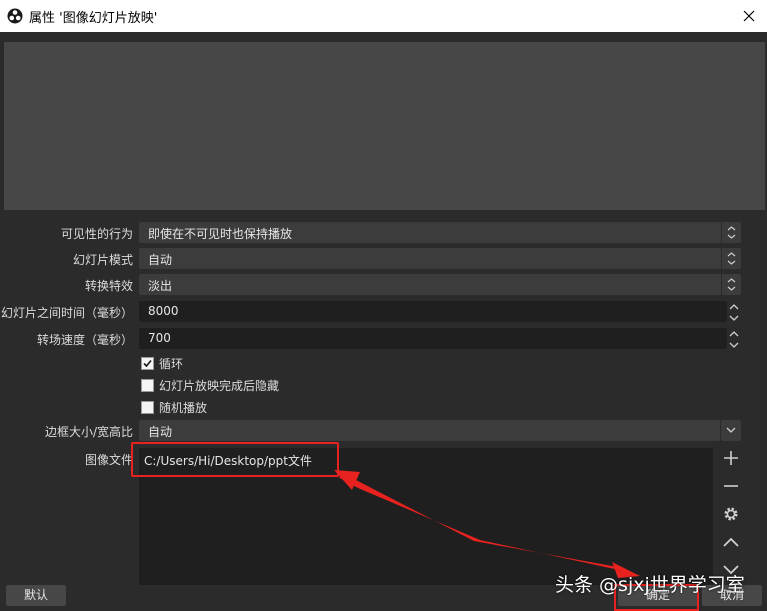 The height and width of the screenshot is (611, 767). What do you see at coordinates (487, 524) in the screenshot?
I see `annotation-arrow` at bounding box center [487, 524].